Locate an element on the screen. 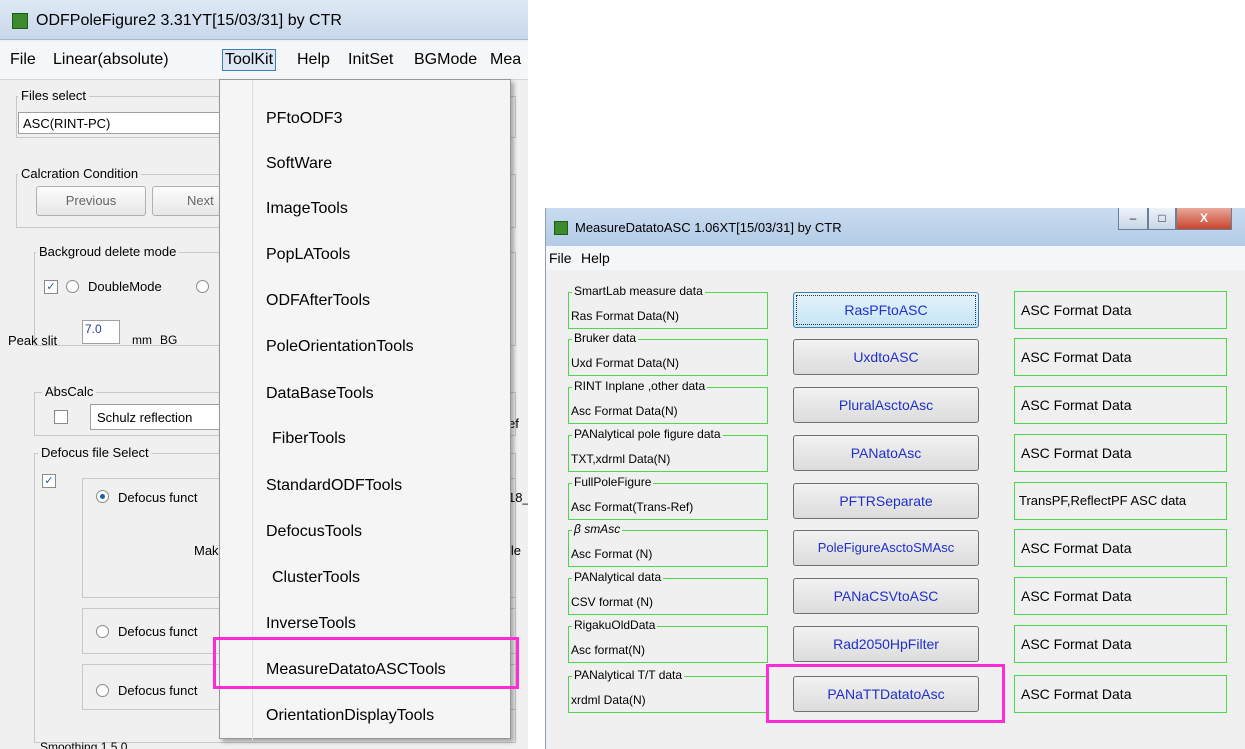 This screenshot has width=1245, height=749. menu-initset: InitSet is located at coordinates (370, 60).